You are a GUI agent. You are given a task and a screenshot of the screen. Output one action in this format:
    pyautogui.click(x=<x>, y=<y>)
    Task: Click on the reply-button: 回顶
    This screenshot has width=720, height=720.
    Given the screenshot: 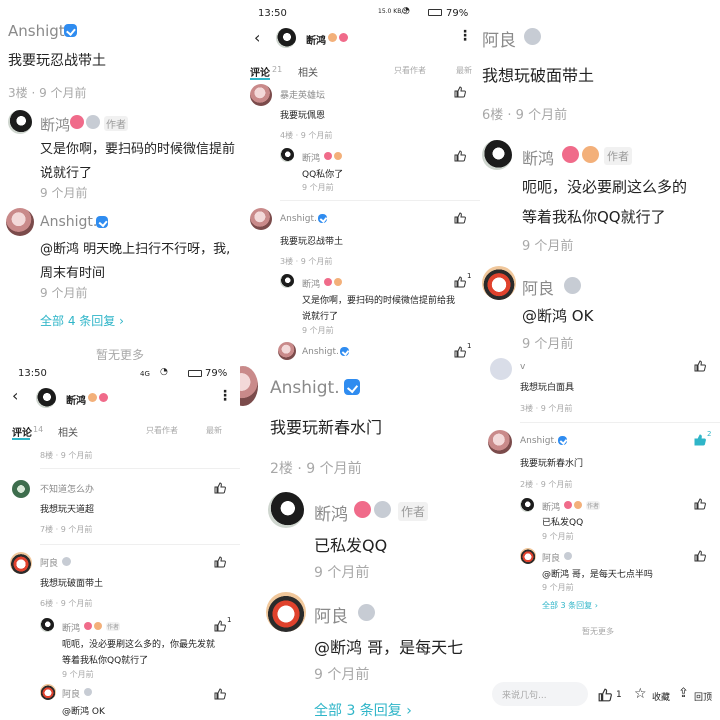 What is the action you would take?
    pyautogui.click(x=703, y=696)
    